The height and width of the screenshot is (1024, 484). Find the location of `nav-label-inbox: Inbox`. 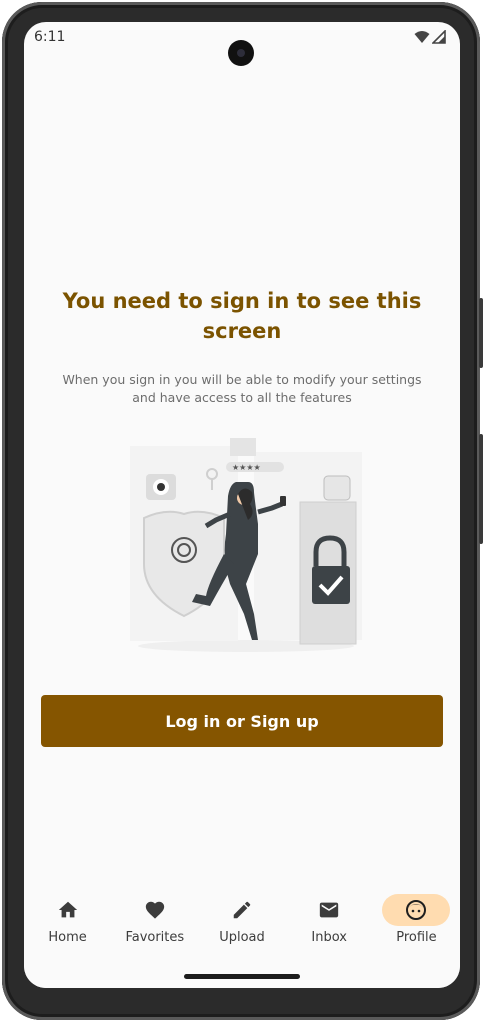

nav-label-inbox: Inbox is located at coordinates (329, 937).